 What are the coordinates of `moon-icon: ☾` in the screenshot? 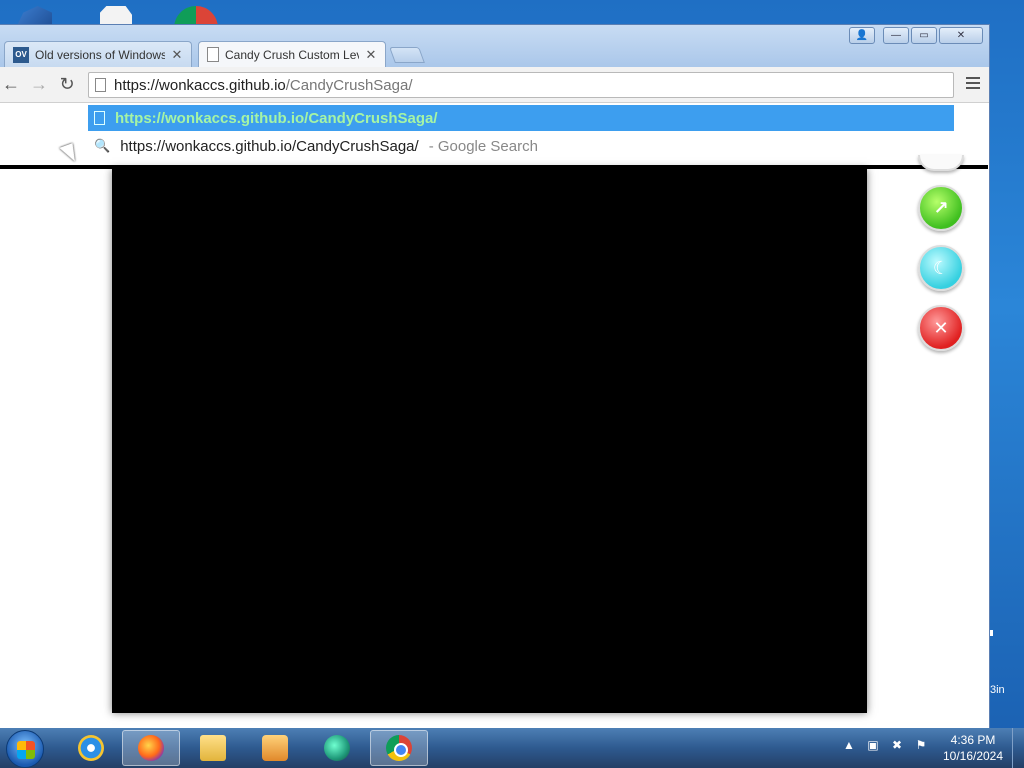 It's located at (941, 267).